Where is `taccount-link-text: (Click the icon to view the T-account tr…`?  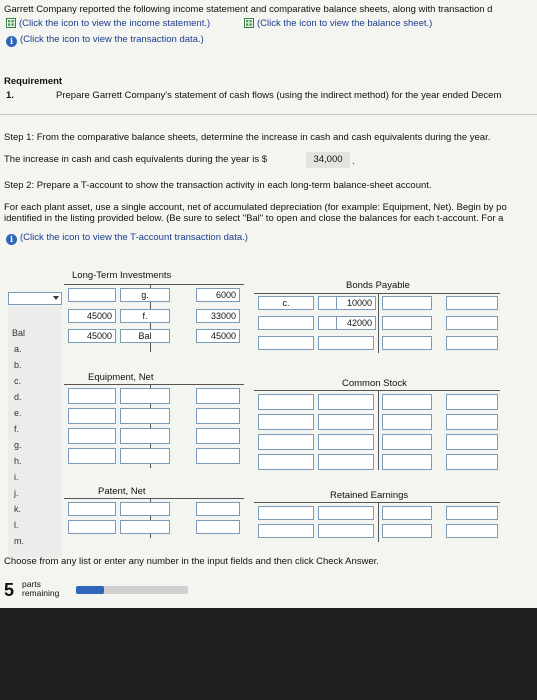 taccount-link-text: (Click the icon to view the T-account tr… is located at coordinates (134, 237).